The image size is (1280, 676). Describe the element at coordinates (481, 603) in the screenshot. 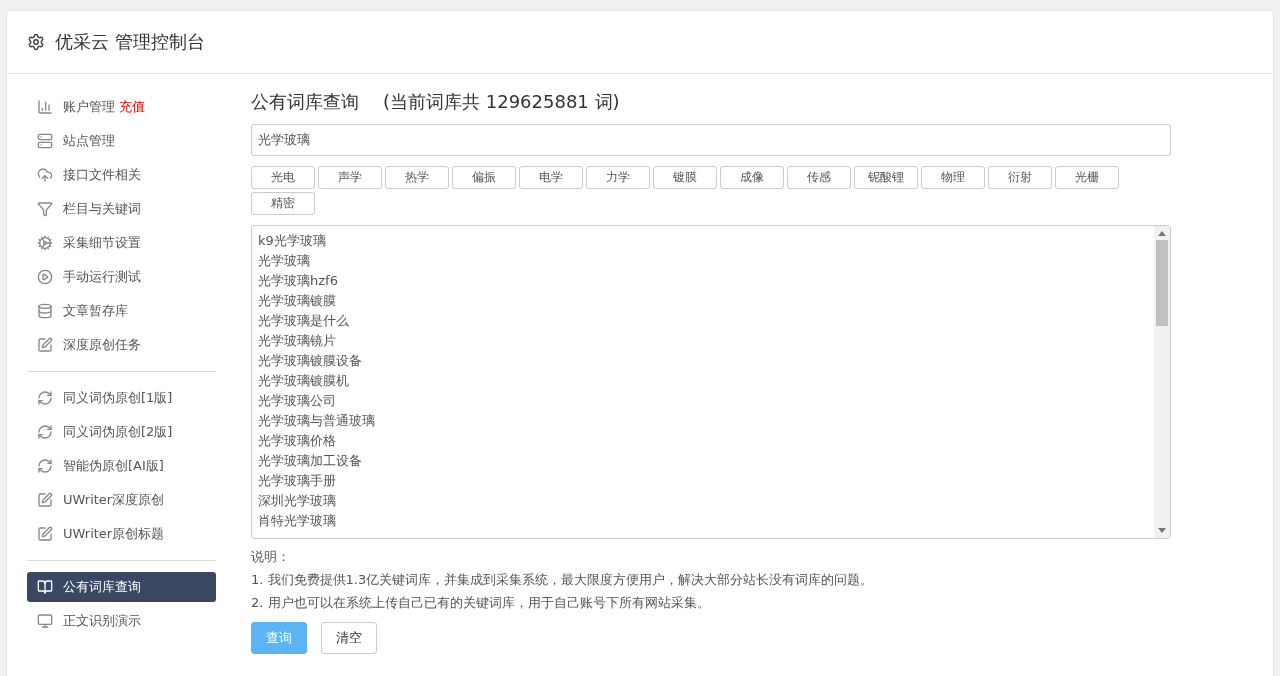

I see `note-text: 2. 用户也可以在系统上传自己已有的关键词库，用于自己账号下所有网站采集。` at that location.